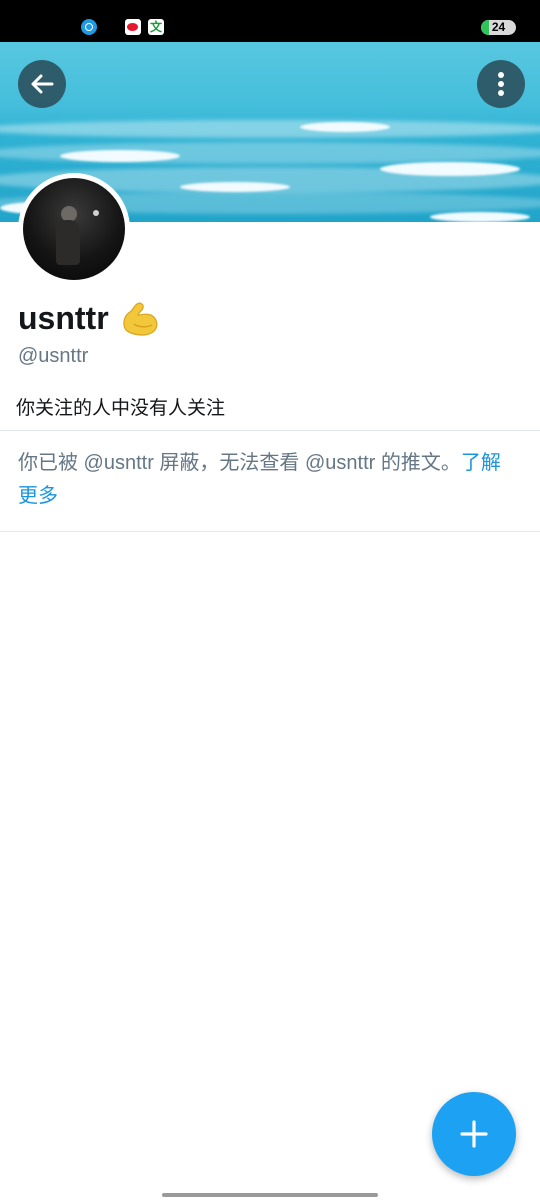 This screenshot has height=1200, width=540. I want to click on more-vertical-icon, so click(501, 84).